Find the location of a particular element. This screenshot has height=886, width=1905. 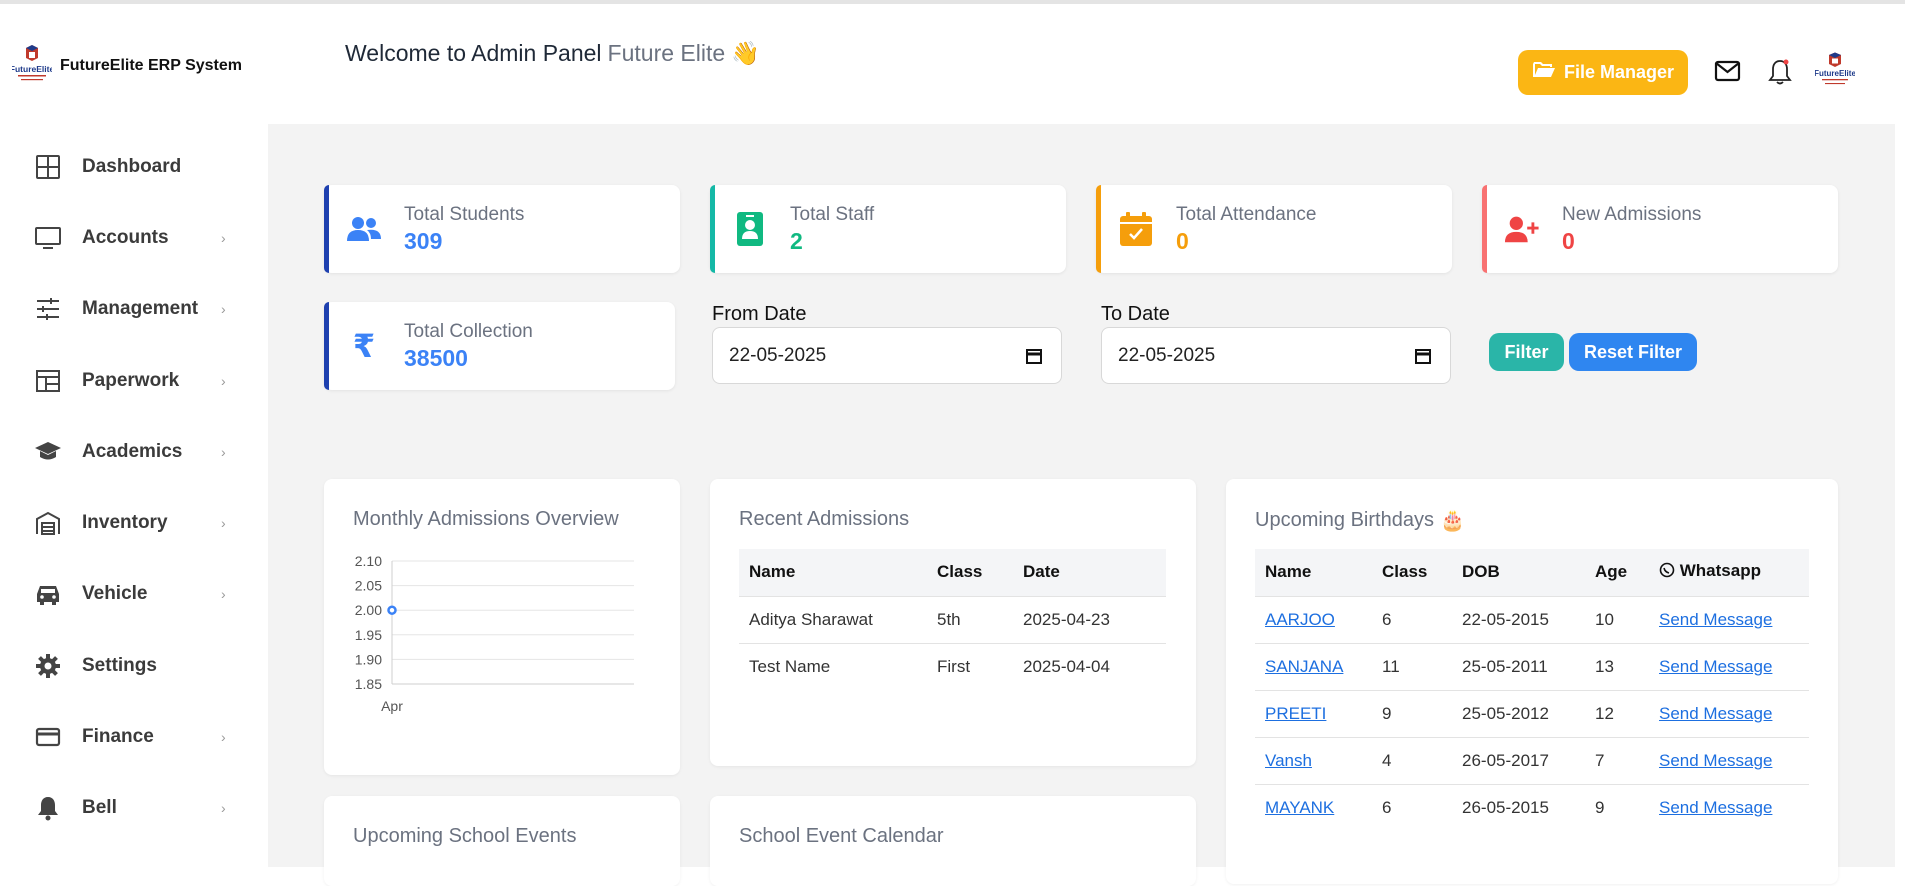

student-name-link: SANJANA is located at coordinates (1304, 666).